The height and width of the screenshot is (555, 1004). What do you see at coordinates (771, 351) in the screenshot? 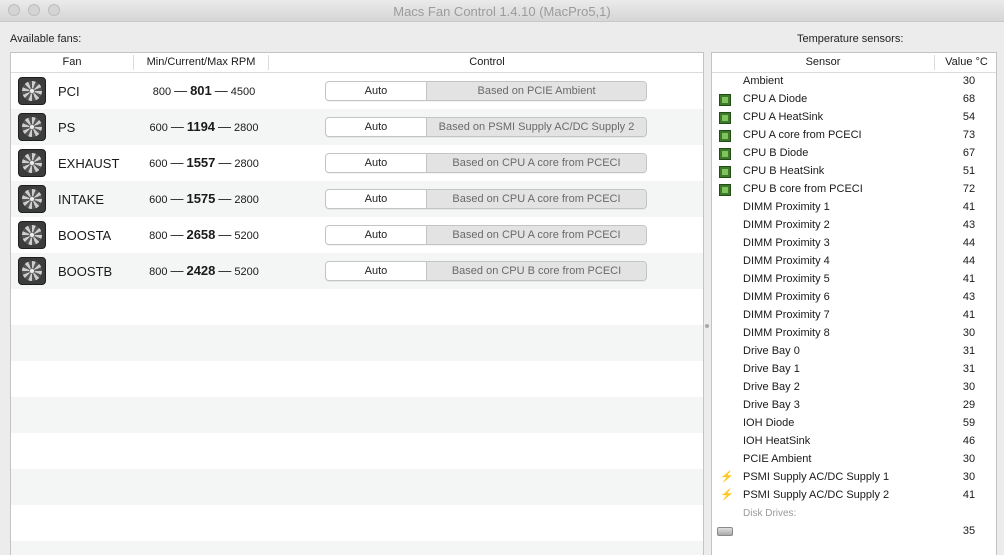
I see `sensor-name: Drive Bay 0` at bounding box center [771, 351].